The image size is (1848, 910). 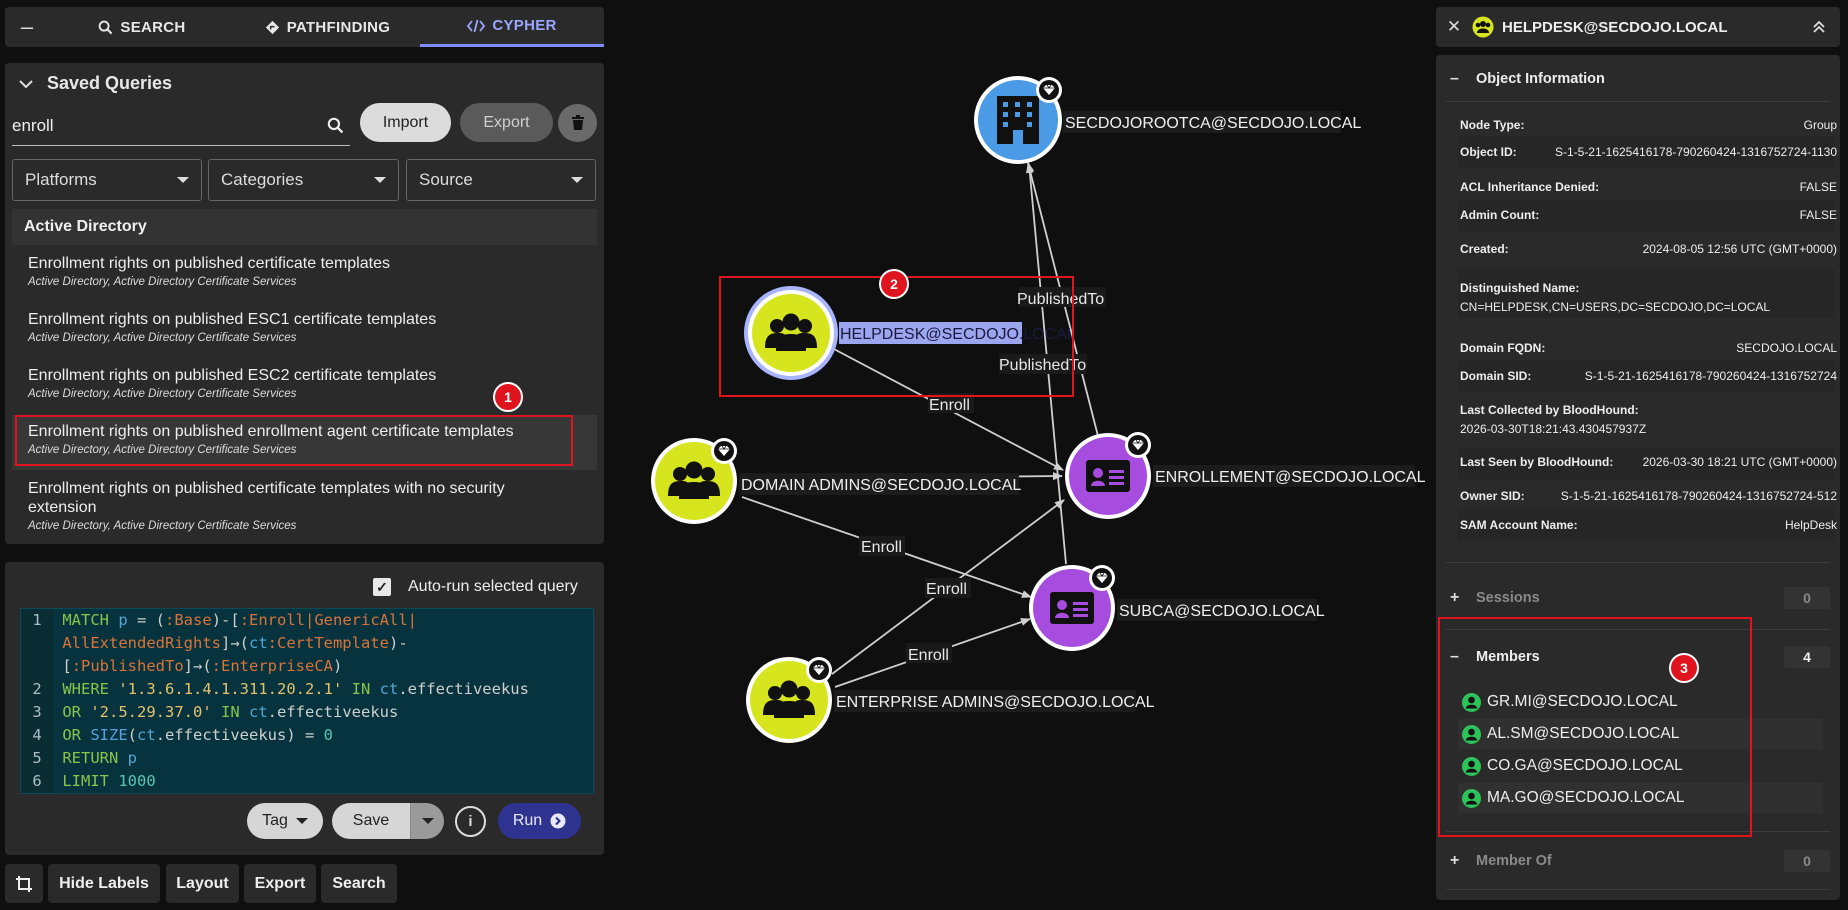 I want to click on collapse-up-icon, so click(x=1819, y=27).